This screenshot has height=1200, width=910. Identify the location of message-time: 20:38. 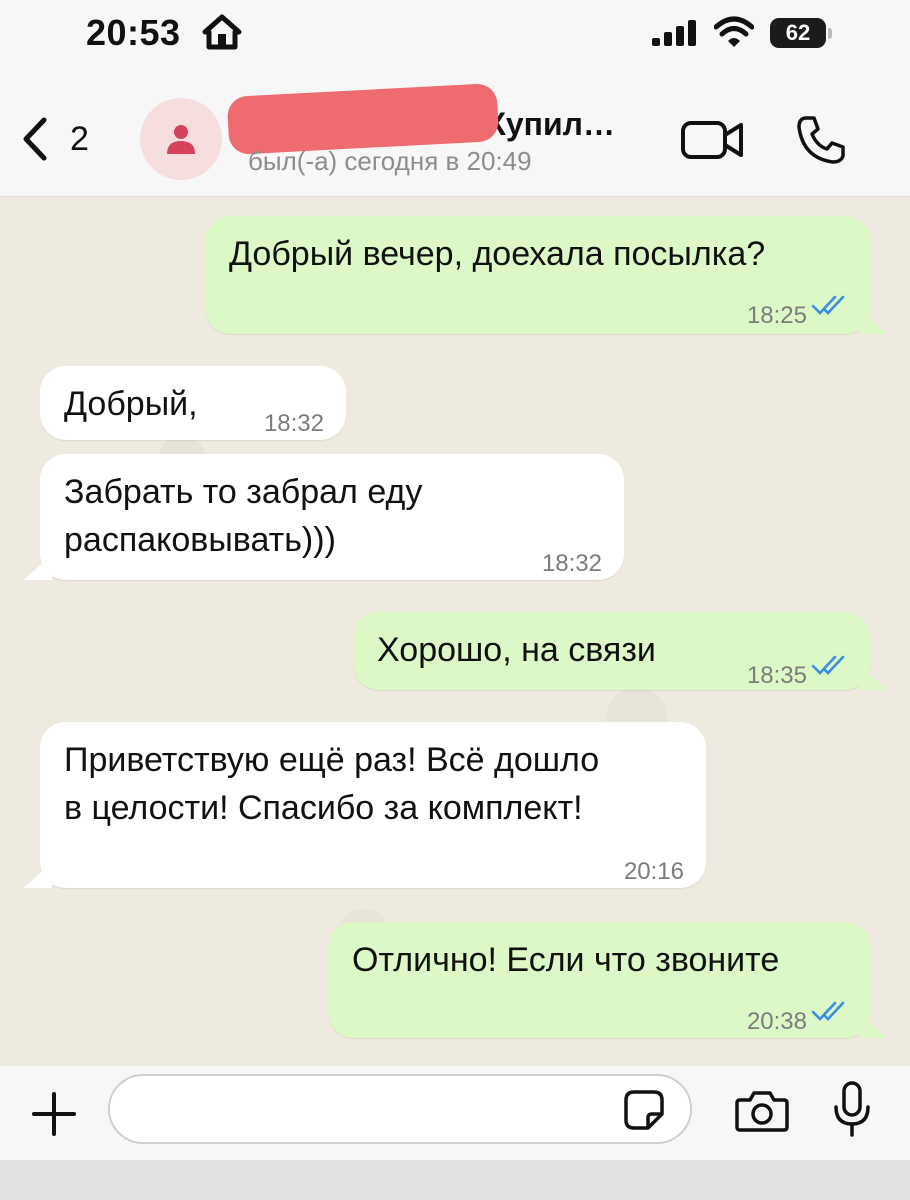
(776, 1021).